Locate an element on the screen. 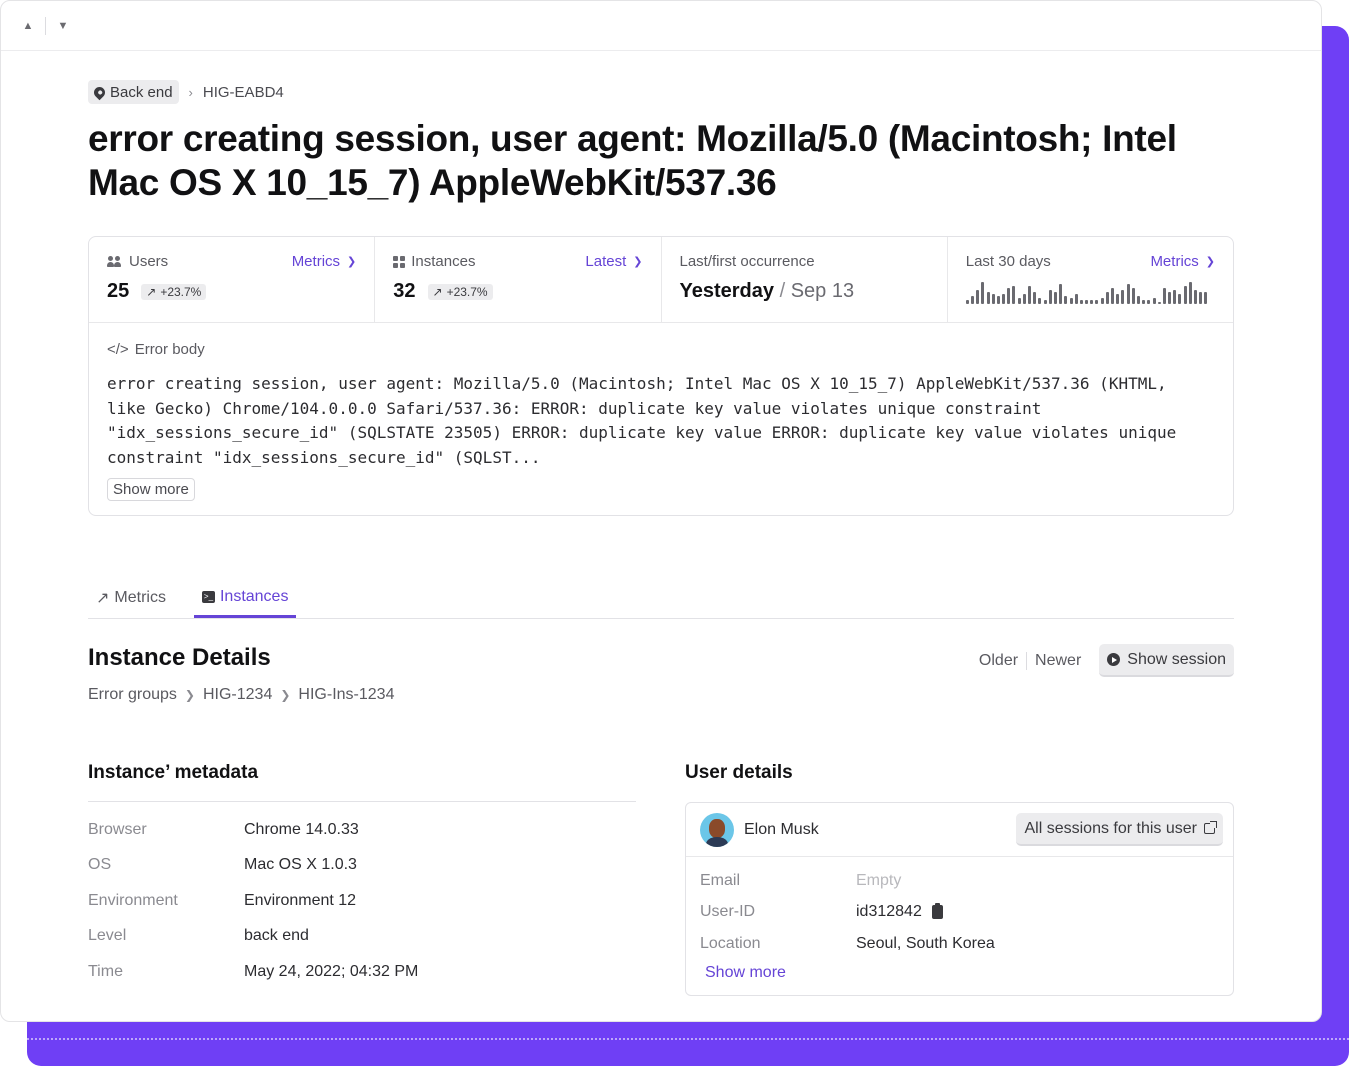 The height and width of the screenshot is (1069, 1349). all-sessions-label: All sessions for this user is located at coordinates (1110, 828).